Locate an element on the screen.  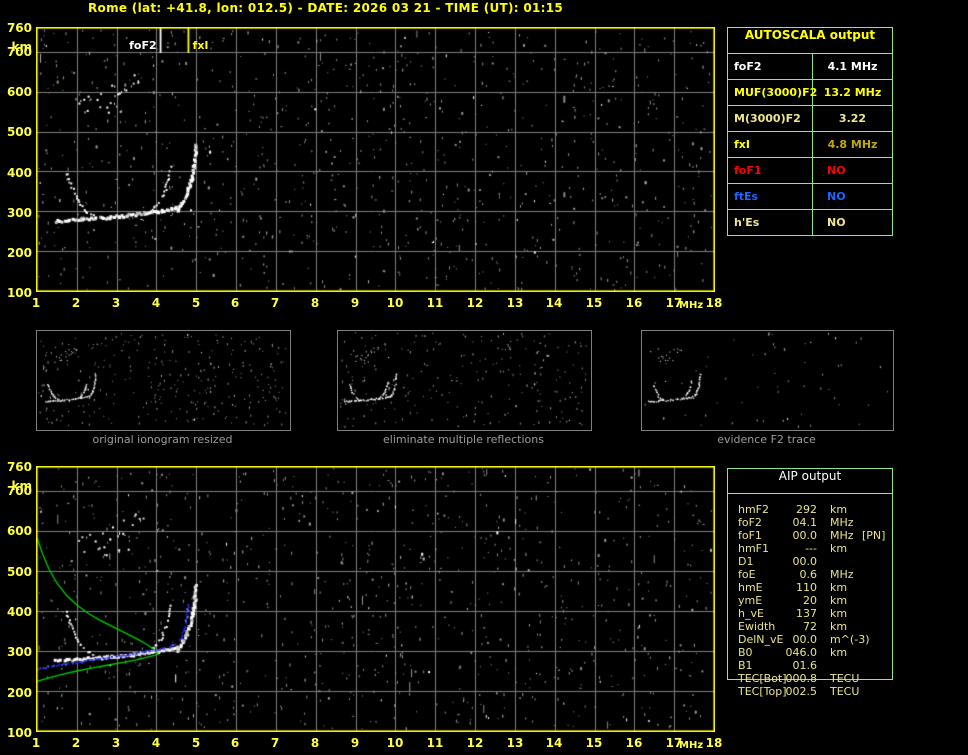
aip-row-label: hmE is located at coordinates (750, 587).